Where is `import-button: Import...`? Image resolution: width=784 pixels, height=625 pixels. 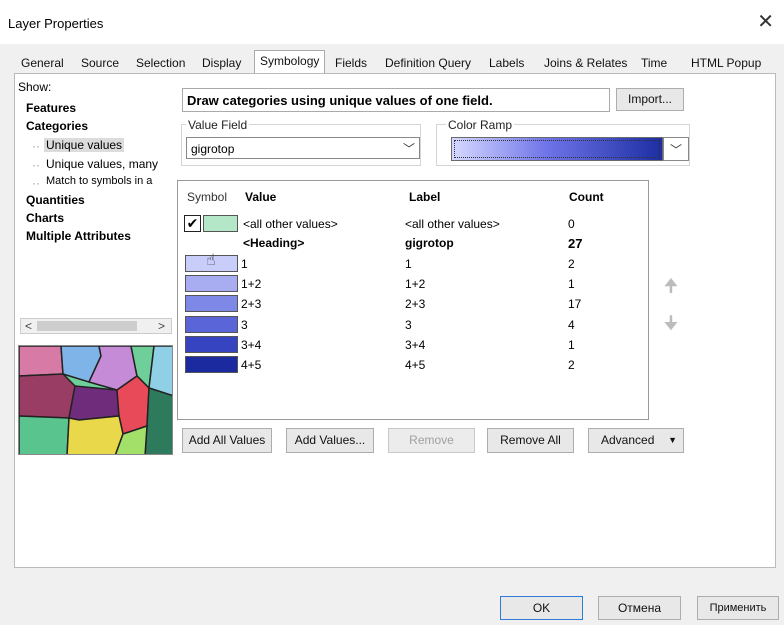
import-button: Import... is located at coordinates (650, 99).